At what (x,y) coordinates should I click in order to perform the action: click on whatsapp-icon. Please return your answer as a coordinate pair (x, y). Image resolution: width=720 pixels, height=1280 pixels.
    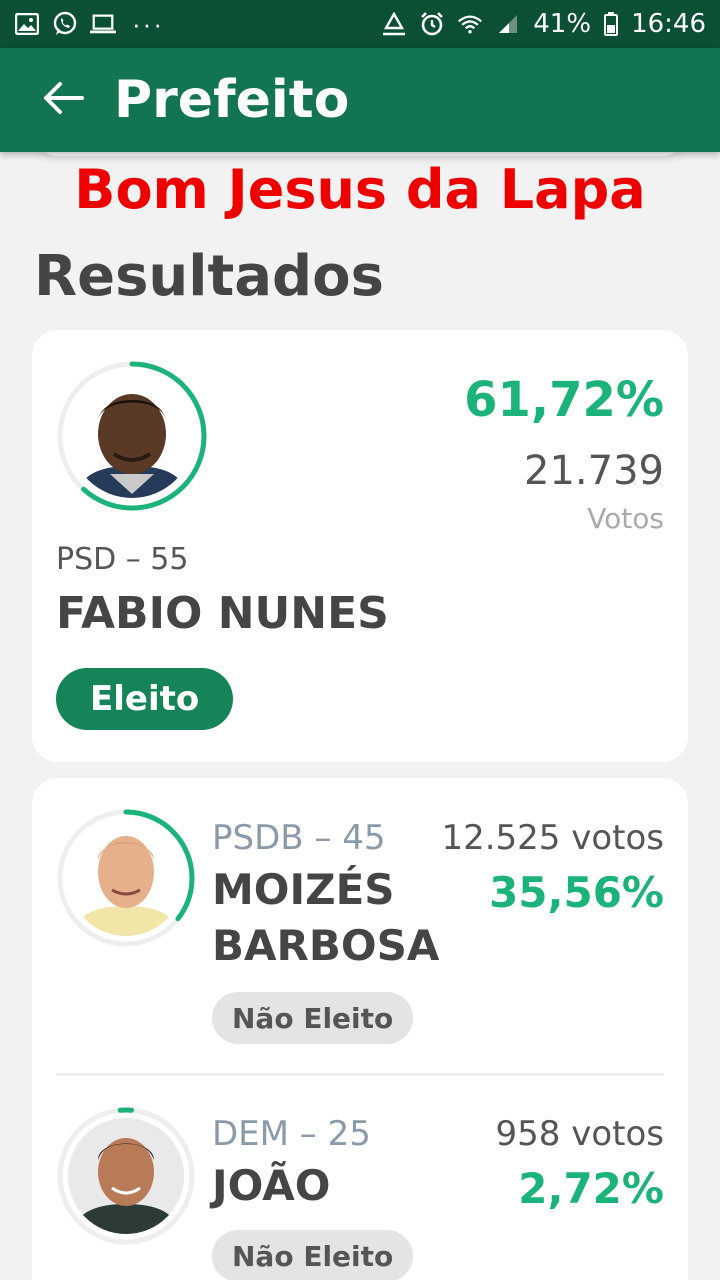
    Looking at the image, I should click on (65, 23).